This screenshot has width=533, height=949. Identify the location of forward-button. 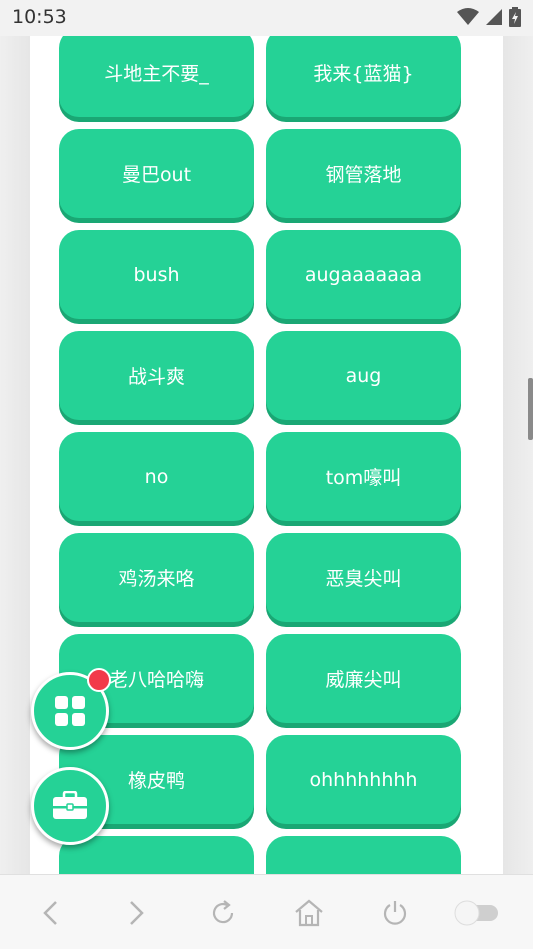
(136, 913).